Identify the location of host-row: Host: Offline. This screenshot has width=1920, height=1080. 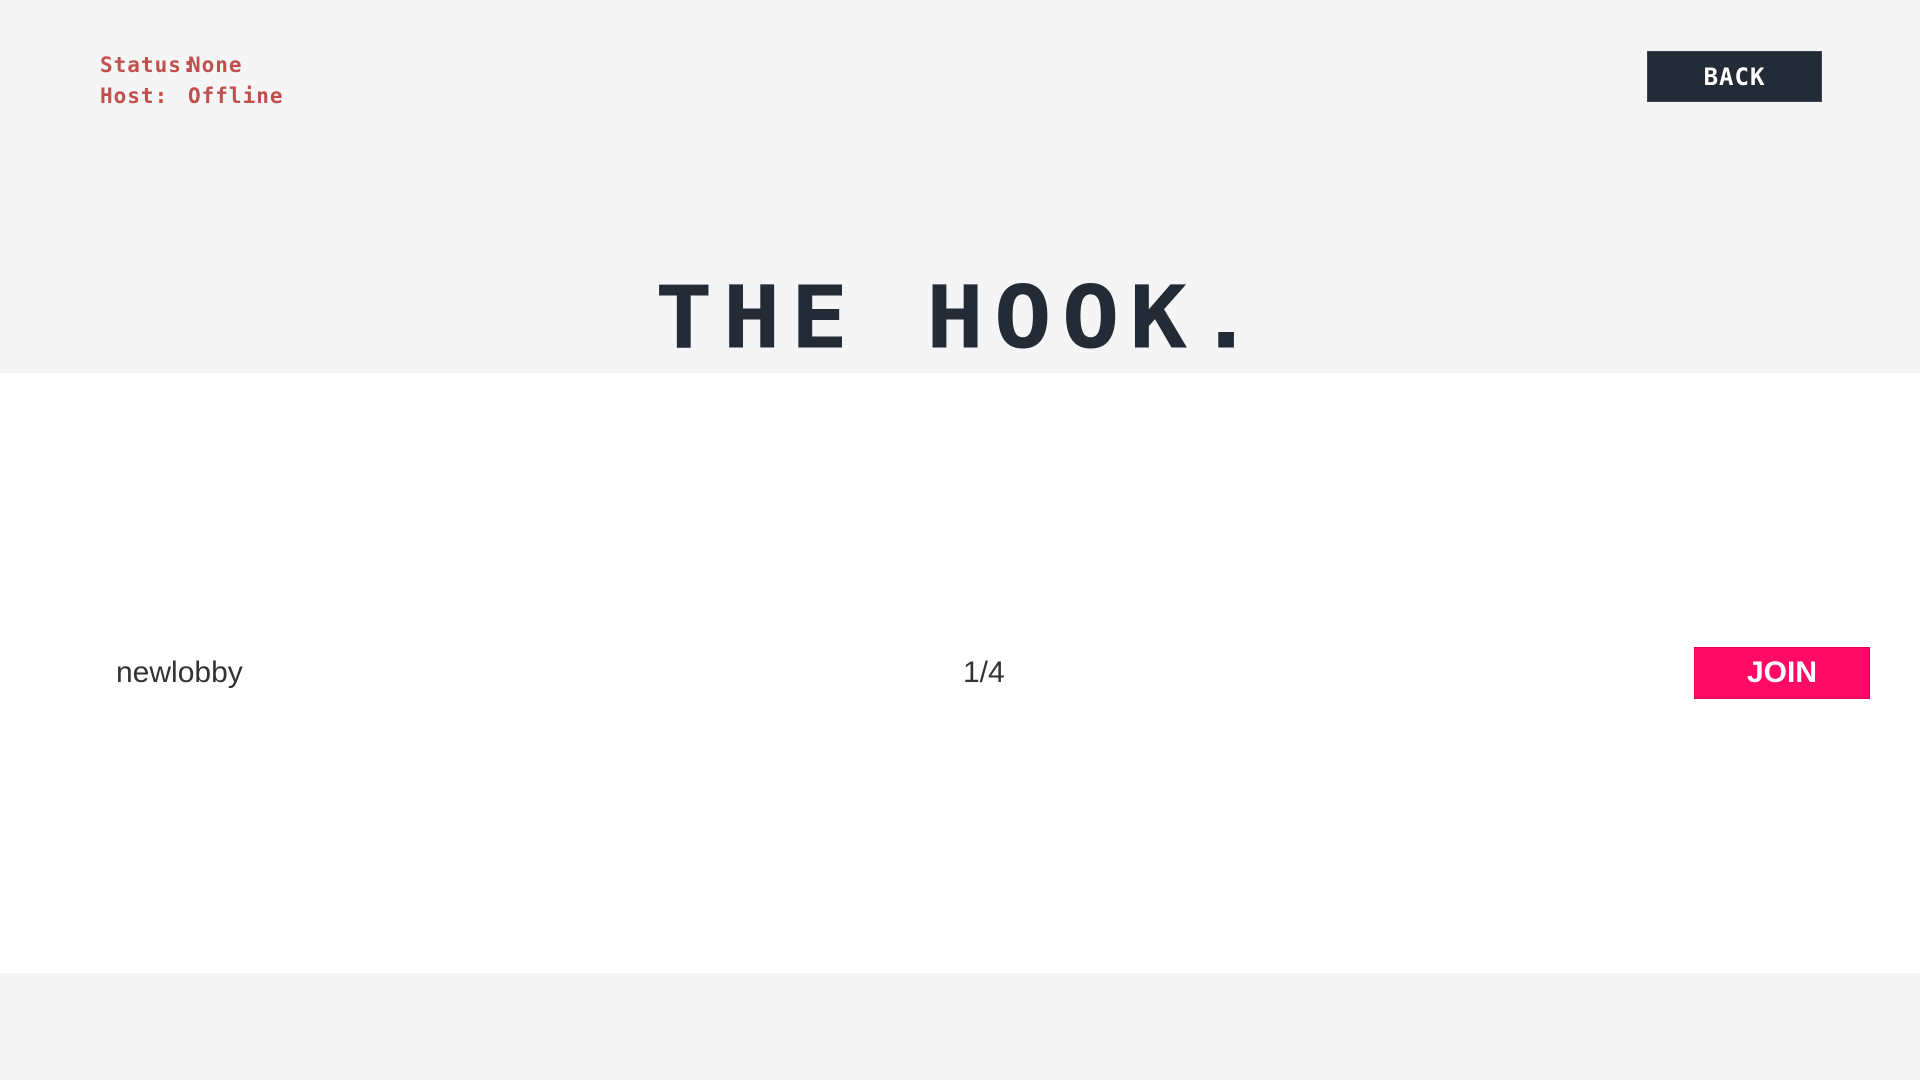
(192, 96).